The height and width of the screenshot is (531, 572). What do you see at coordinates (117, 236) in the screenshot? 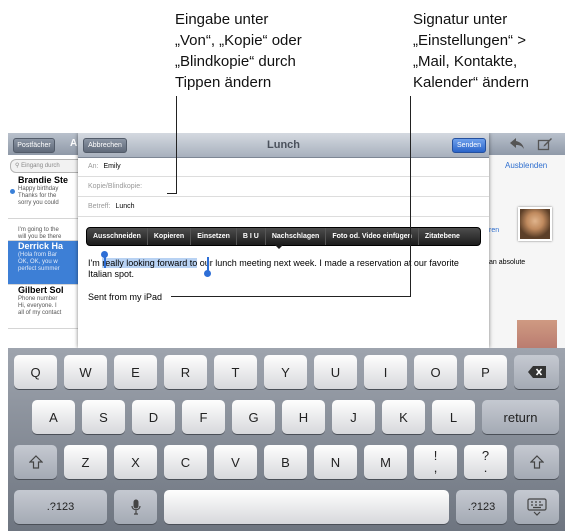
I see `menu-cut: Ausschneiden` at bounding box center [117, 236].